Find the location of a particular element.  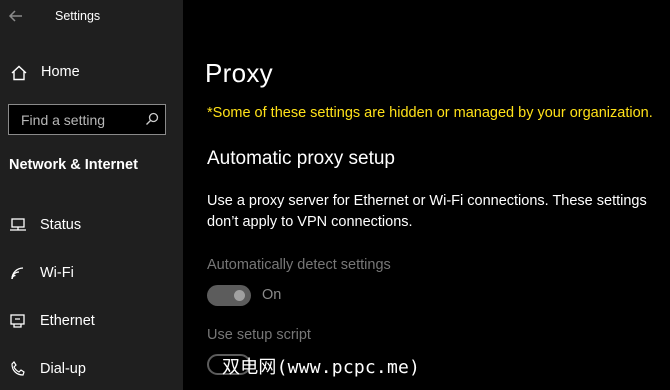

section-title: Network & Internet is located at coordinates (73, 165).